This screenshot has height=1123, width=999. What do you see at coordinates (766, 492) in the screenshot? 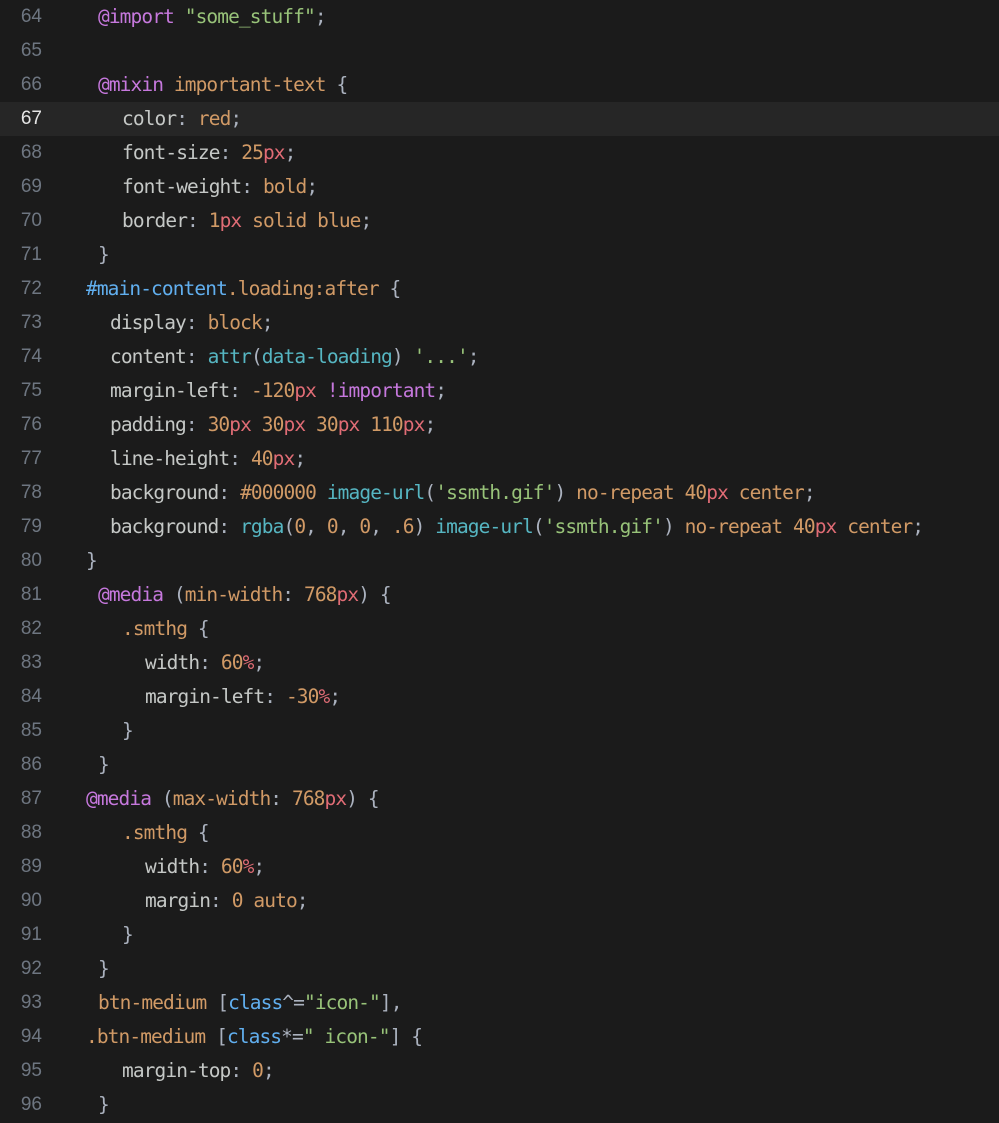
I see `code-token: center` at bounding box center [766, 492].